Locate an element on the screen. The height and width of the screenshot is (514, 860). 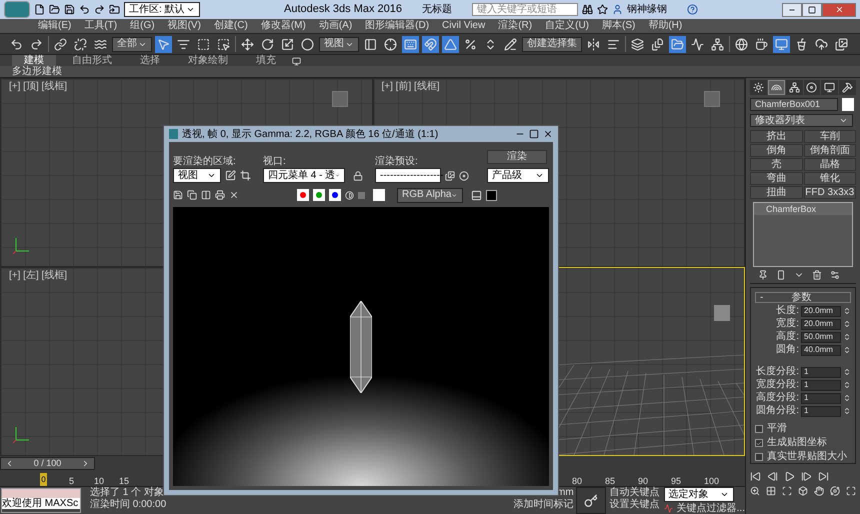
parameter-label: 圆角分段: is located at coordinates (777, 411).